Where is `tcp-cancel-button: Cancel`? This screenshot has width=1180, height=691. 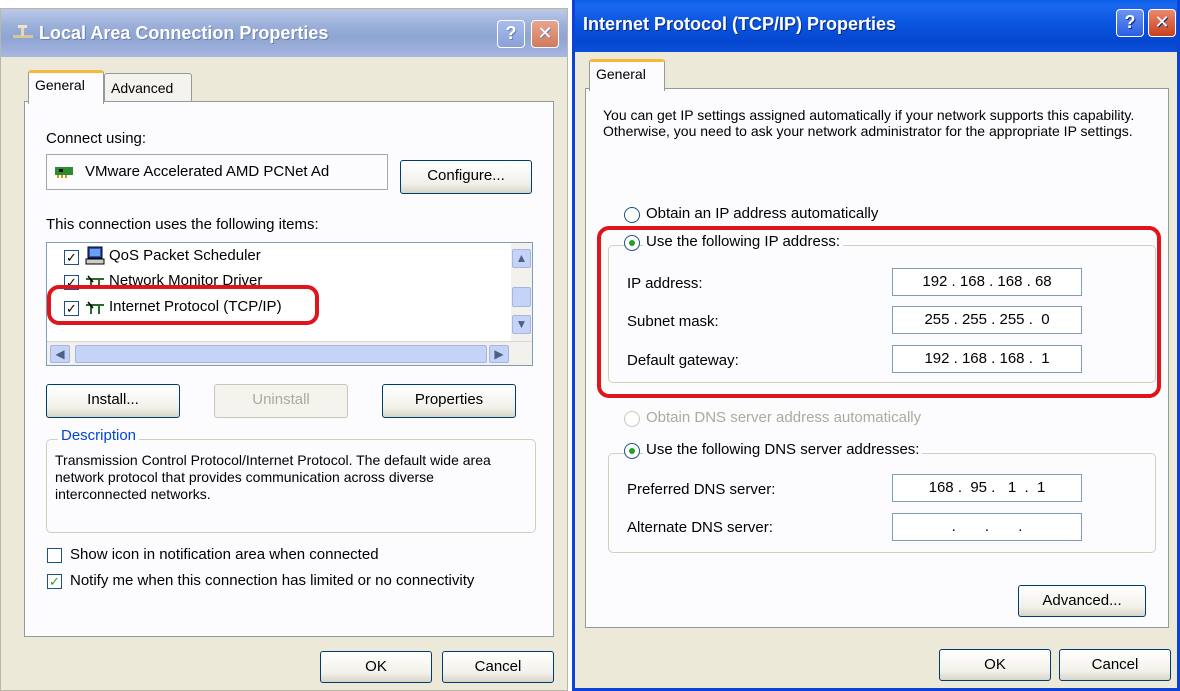 tcp-cancel-button: Cancel is located at coordinates (1115, 665).